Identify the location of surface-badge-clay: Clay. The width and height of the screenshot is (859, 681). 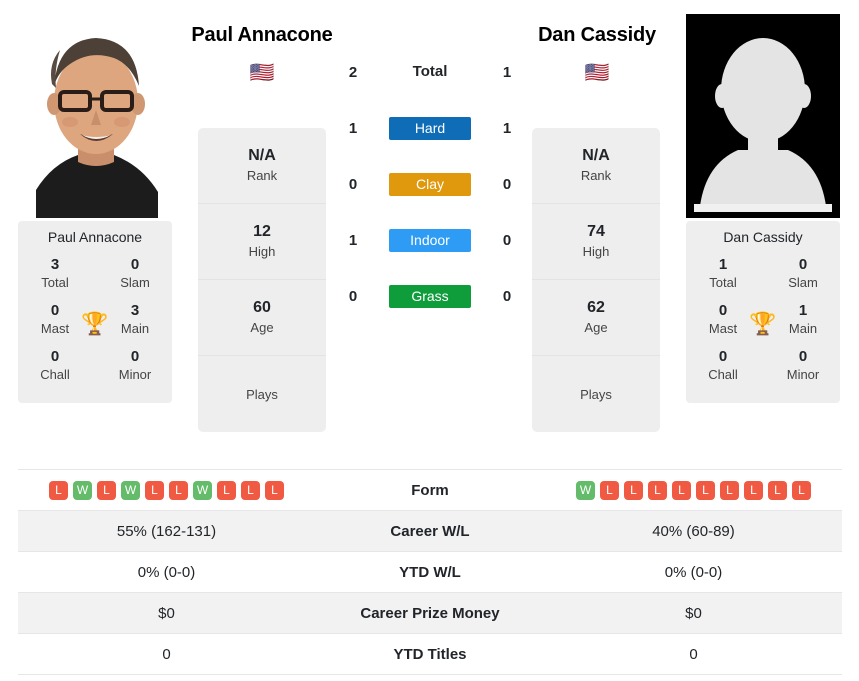
(430, 184).